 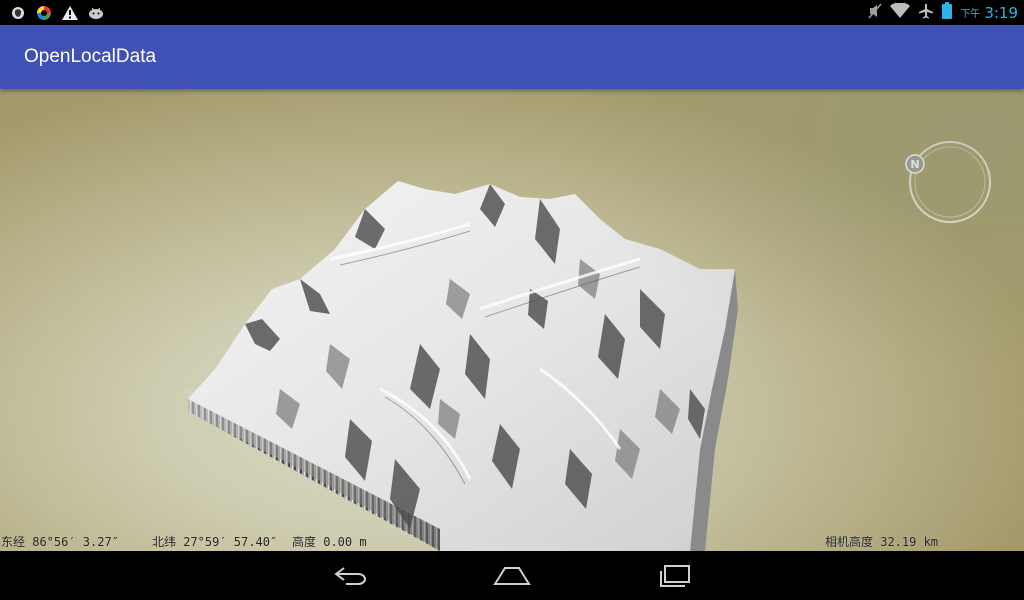 What do you see at coordinates (947, 12) in the screenshot?
I see `battery-icon` at bounding box center [947, 12].